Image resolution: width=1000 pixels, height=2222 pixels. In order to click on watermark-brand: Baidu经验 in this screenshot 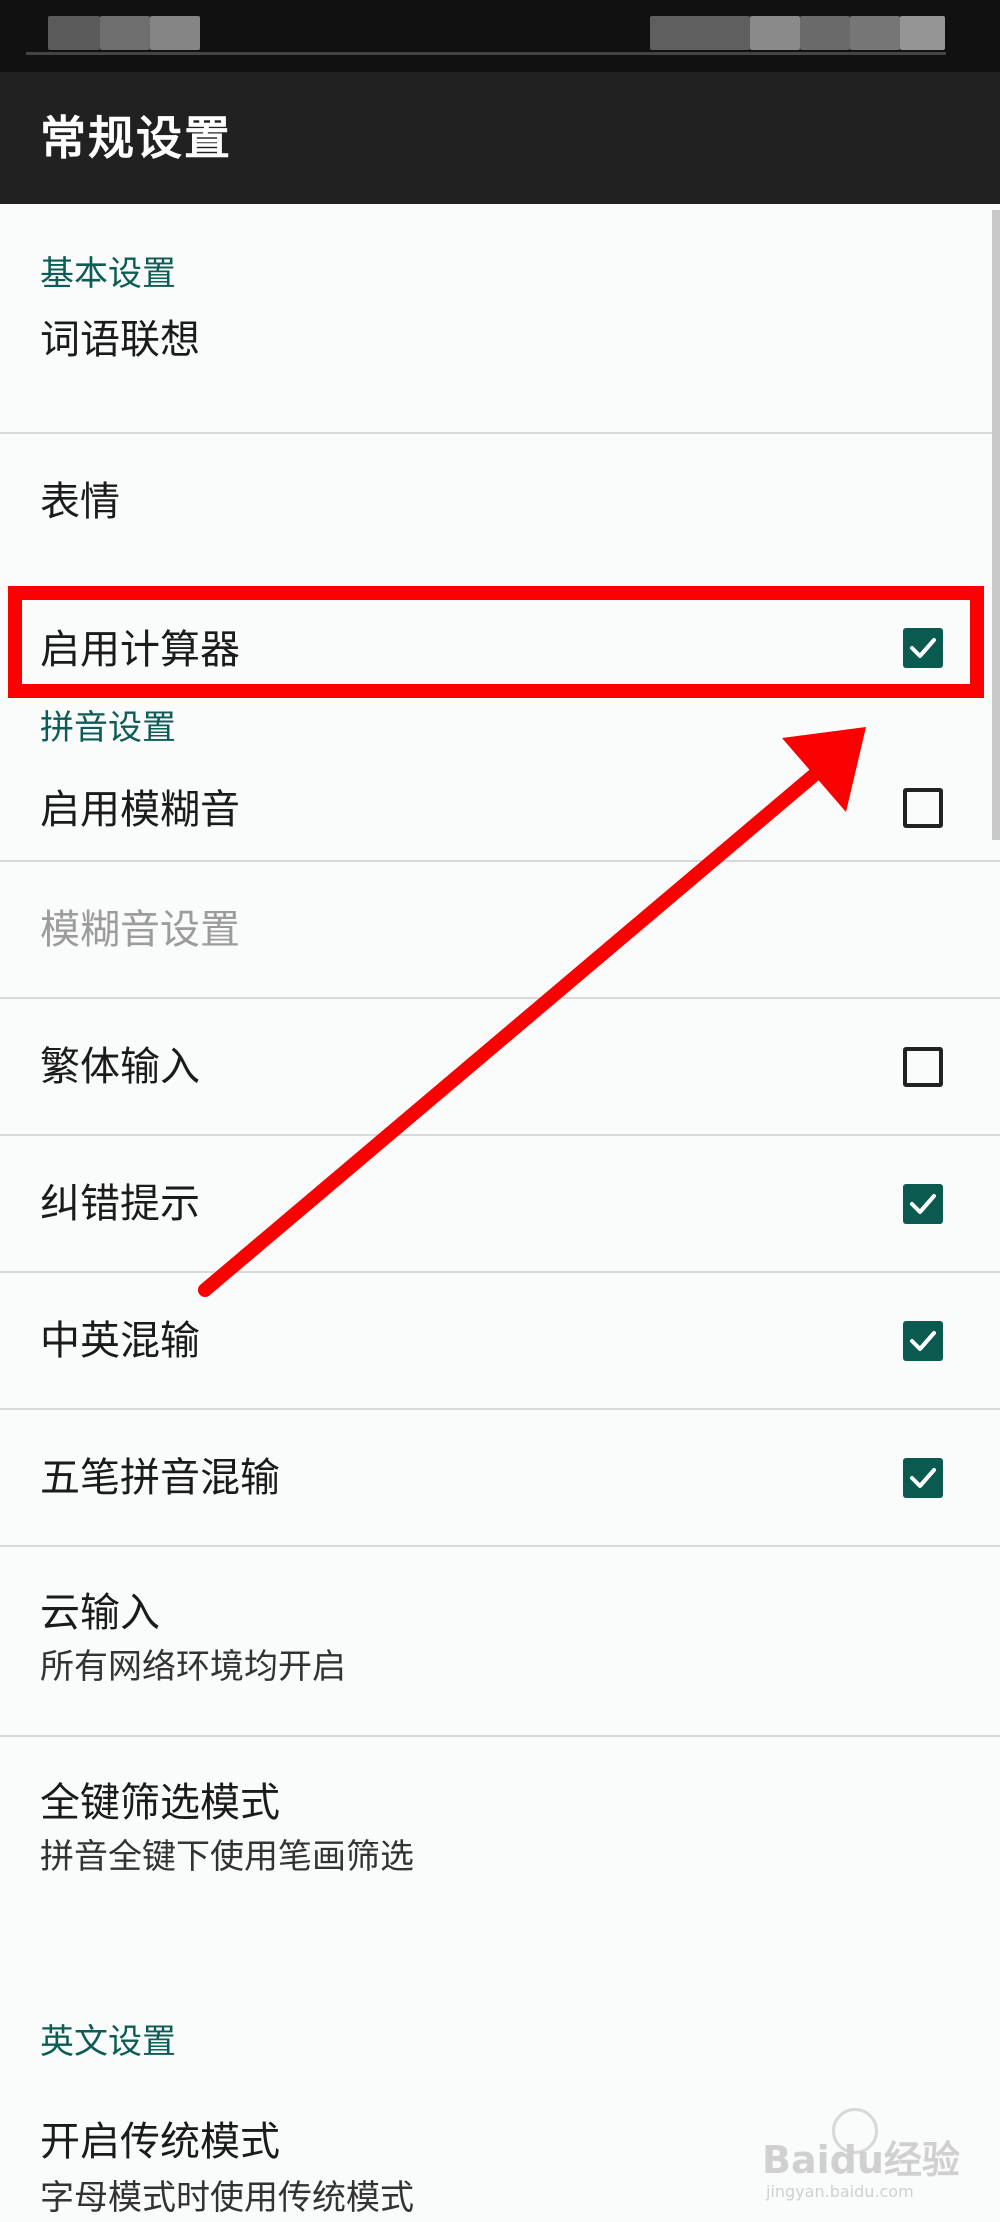, I will do `click(861, 2160)`.